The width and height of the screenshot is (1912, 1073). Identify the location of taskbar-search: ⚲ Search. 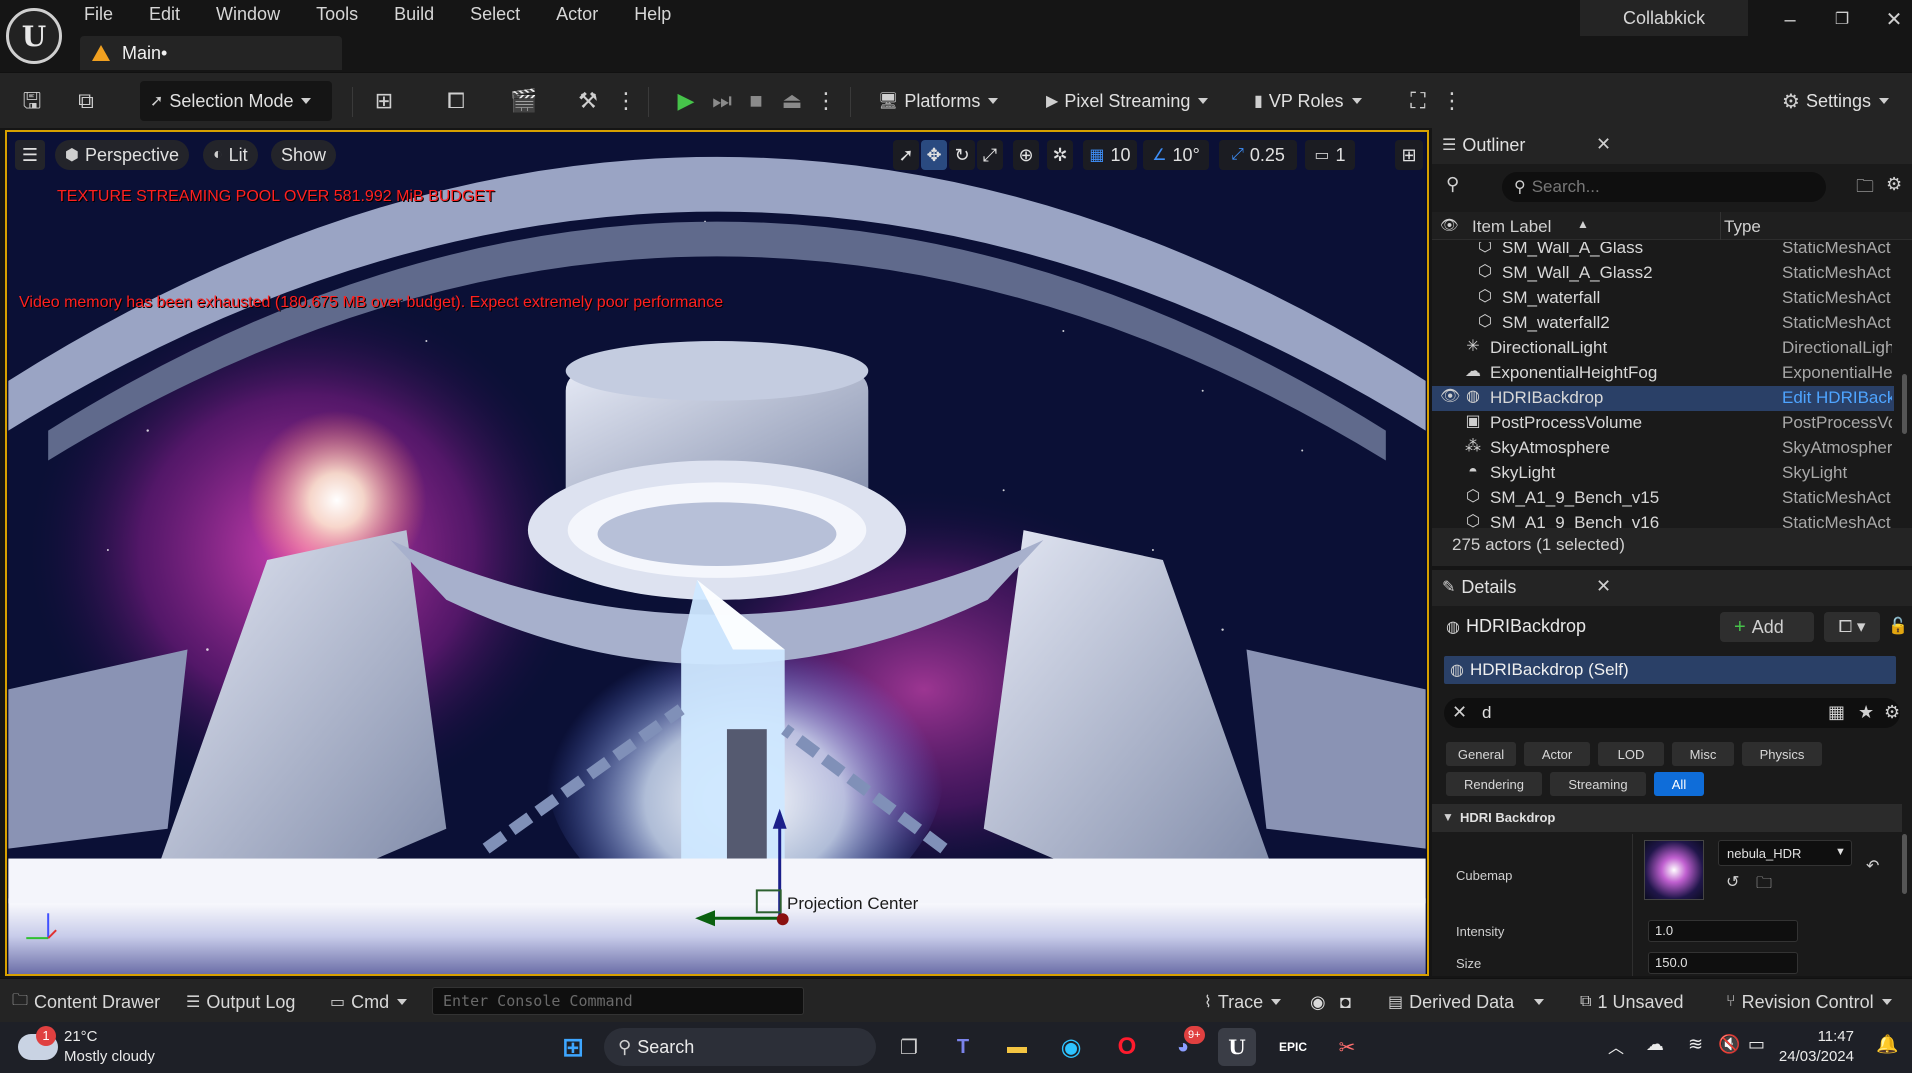
(740, 1047).